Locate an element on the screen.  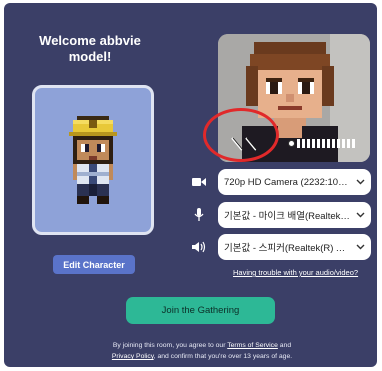
audio-video-help-link: Having trouble with your audio/video? is located at coordinates (295, 272).